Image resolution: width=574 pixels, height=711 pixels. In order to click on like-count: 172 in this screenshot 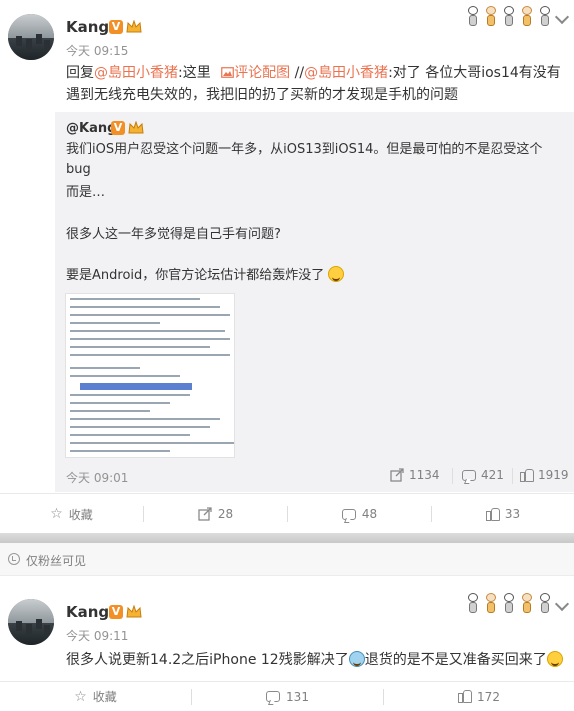, I will do `click(488, 696)`.